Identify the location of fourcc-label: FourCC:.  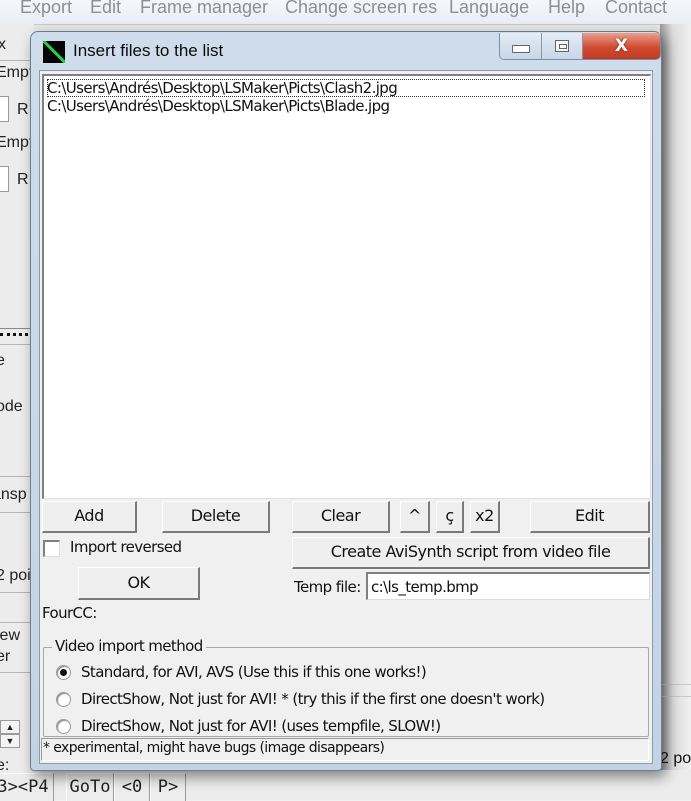
(69, 613).